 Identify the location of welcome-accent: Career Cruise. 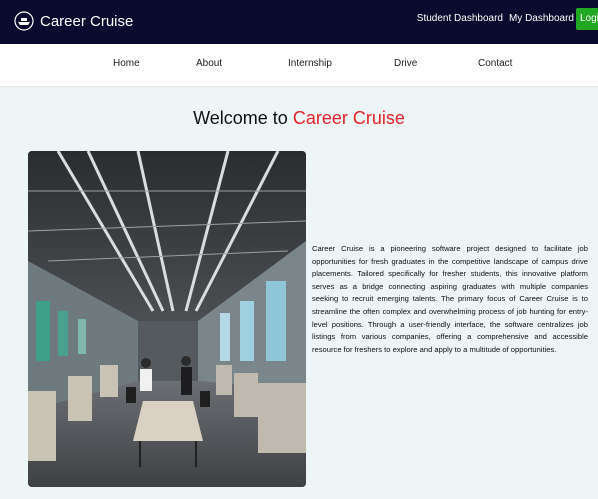
(348, 118).